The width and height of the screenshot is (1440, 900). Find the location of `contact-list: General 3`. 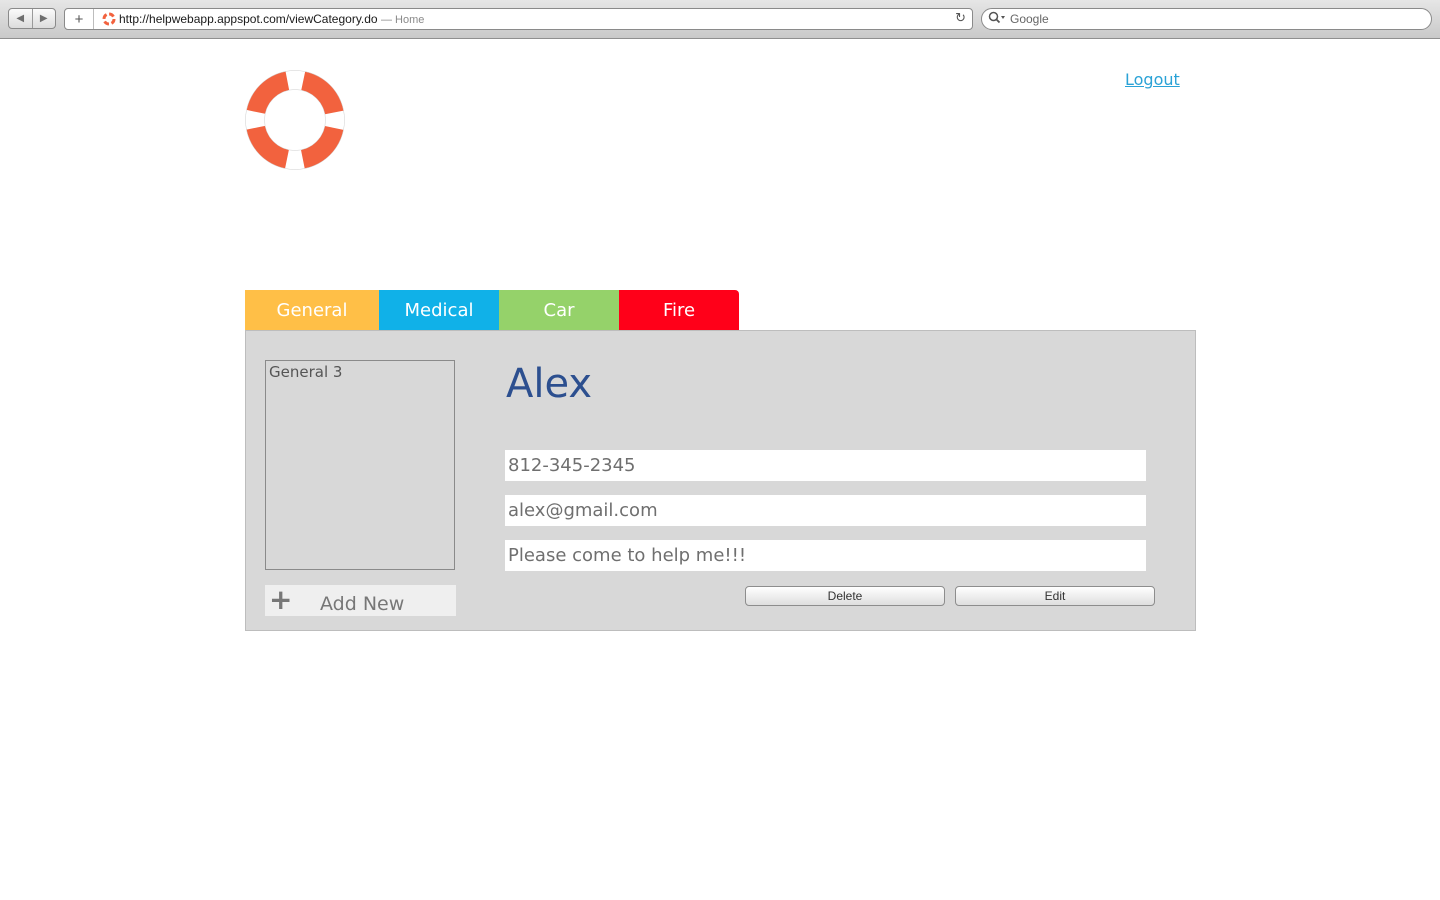

contact-list: General 3 is located at coordinates (360, 465).